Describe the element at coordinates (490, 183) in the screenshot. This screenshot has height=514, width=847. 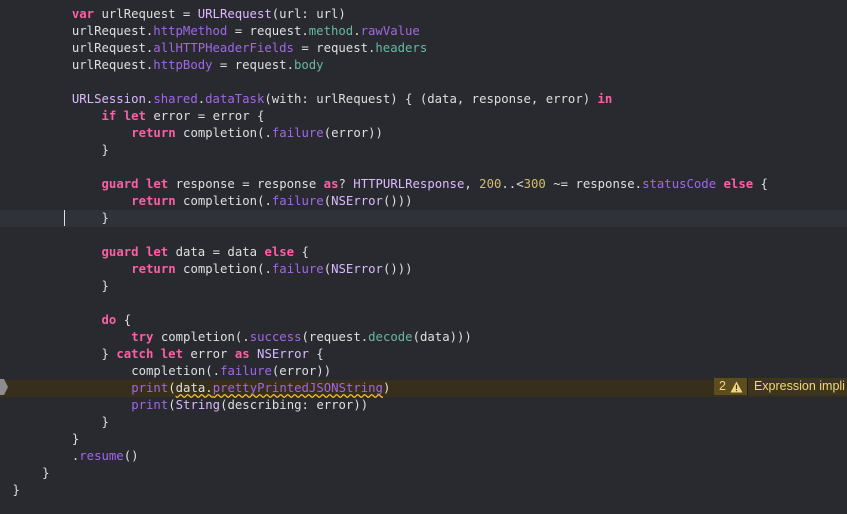
I see `code-token: 200` at that location.